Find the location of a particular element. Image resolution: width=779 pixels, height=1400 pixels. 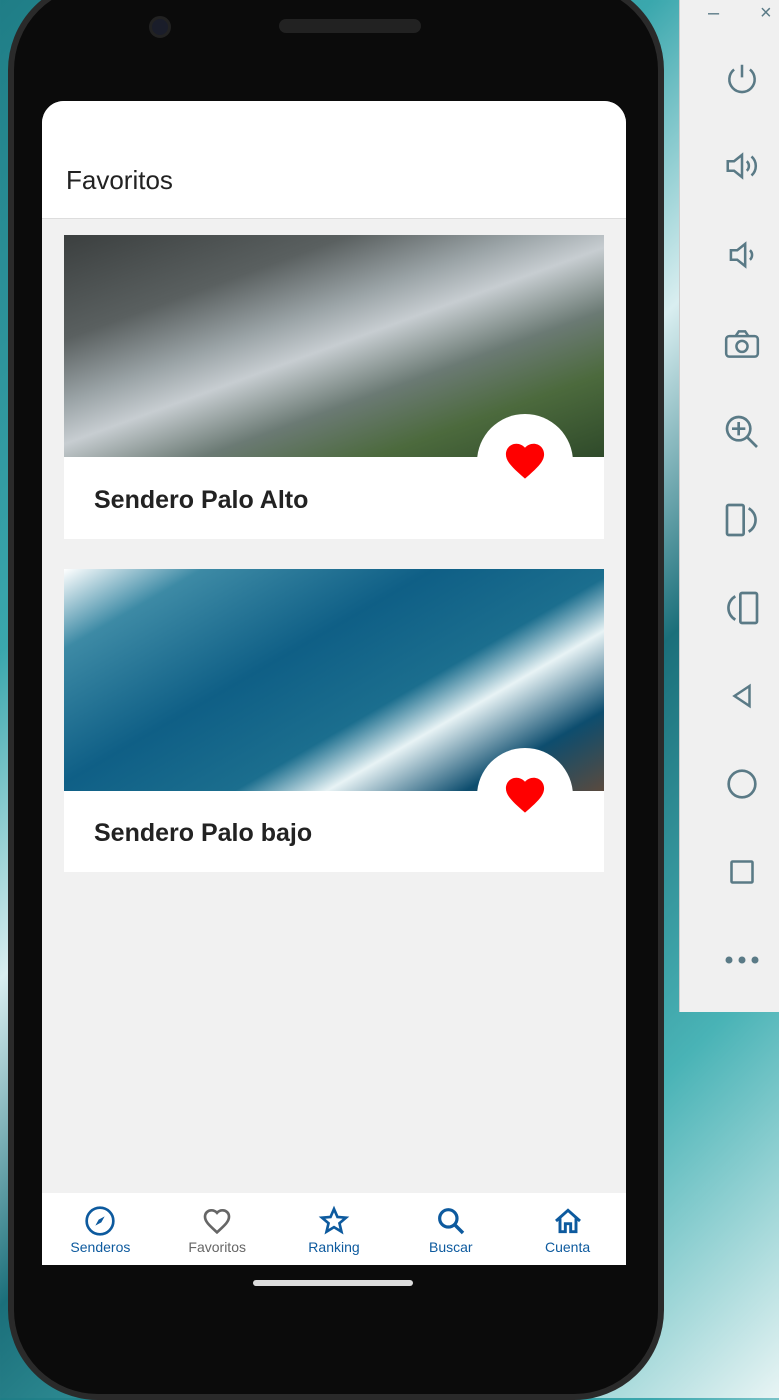

square-icon is located at coordinates (742, 872).